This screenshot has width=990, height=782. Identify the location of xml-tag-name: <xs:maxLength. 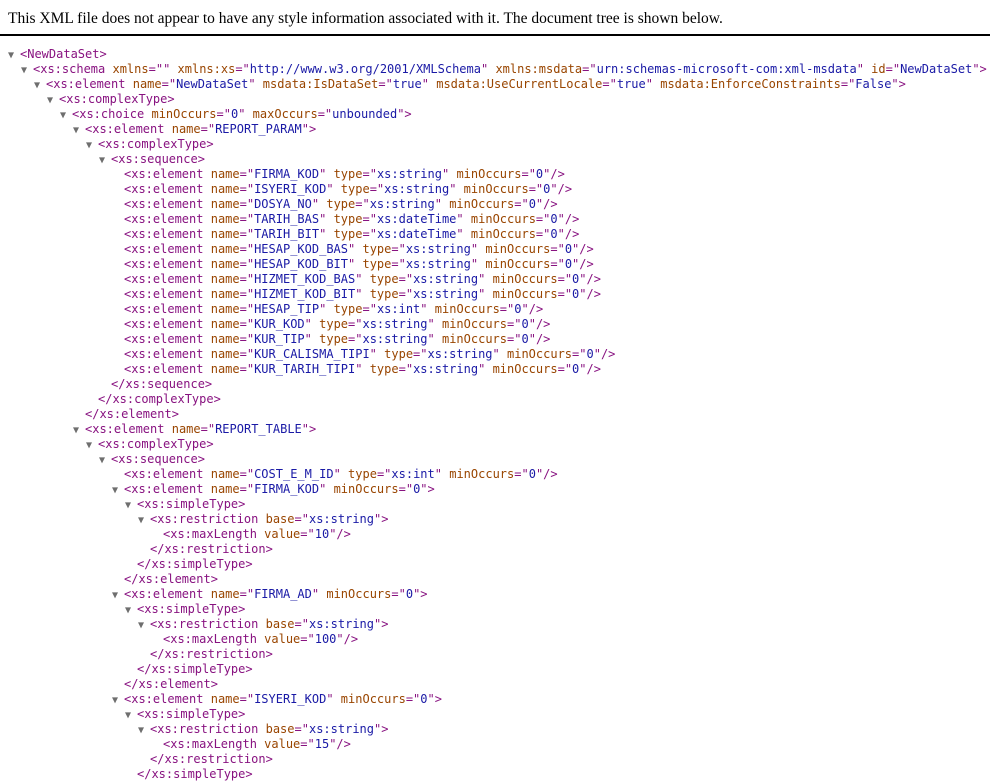
(210, 744).